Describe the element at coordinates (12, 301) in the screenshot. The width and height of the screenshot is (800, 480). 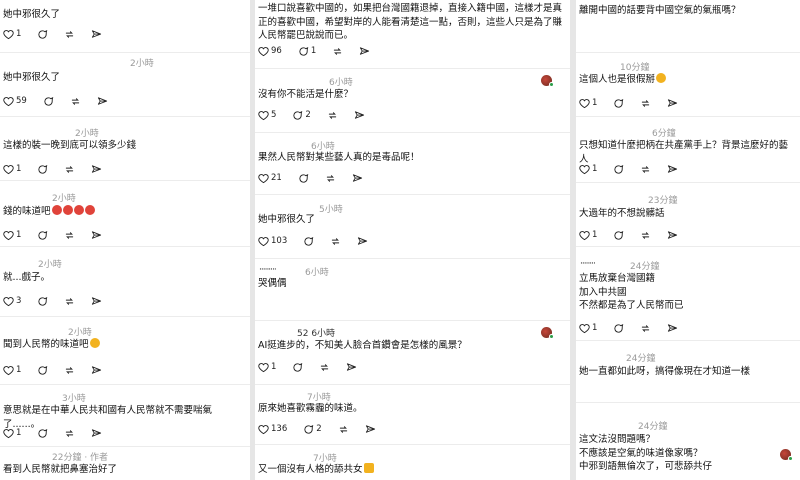
I see `like-button: 3` at that location.